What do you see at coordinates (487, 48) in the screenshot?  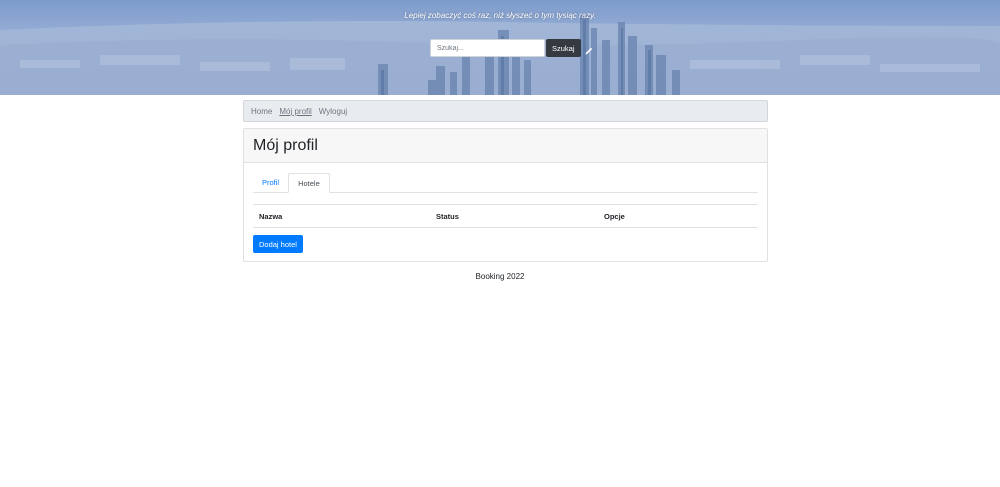 I see `search-input` at bounding box center [487, 48].